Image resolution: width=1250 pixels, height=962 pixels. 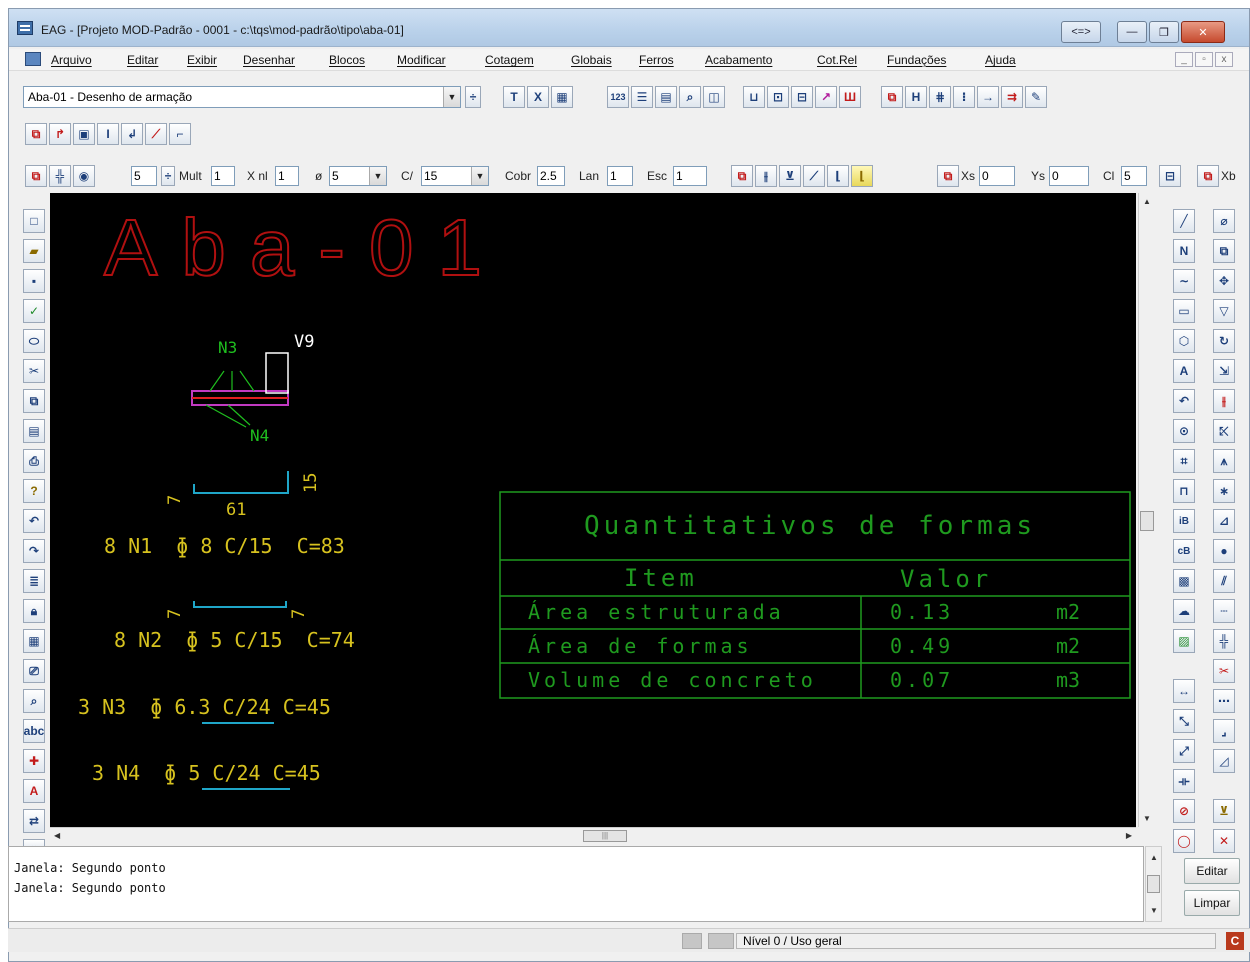 I want to click on menu-modificar: Modificar, so click(x=421, y=60).